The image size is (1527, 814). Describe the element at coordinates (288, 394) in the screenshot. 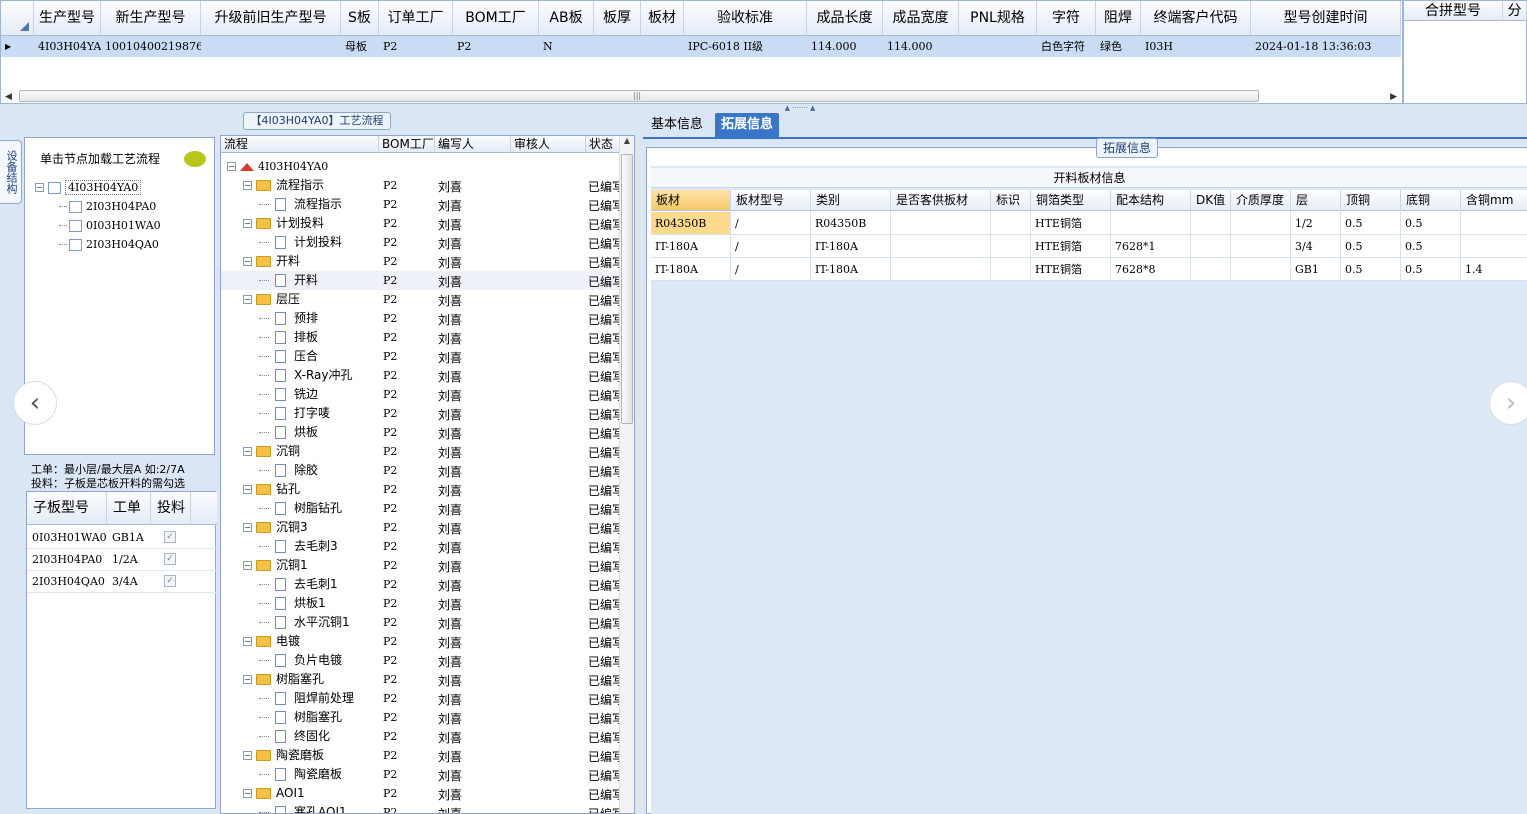

I see `flow-step-node: 铣边` at that location.